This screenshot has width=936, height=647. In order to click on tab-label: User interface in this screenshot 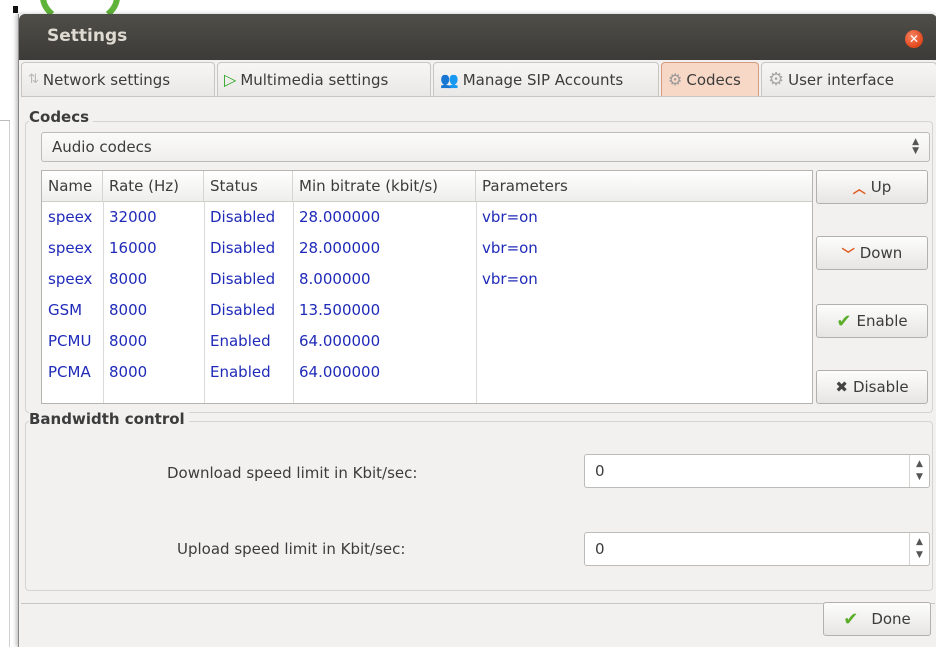, I will do `click(841, 79)`.